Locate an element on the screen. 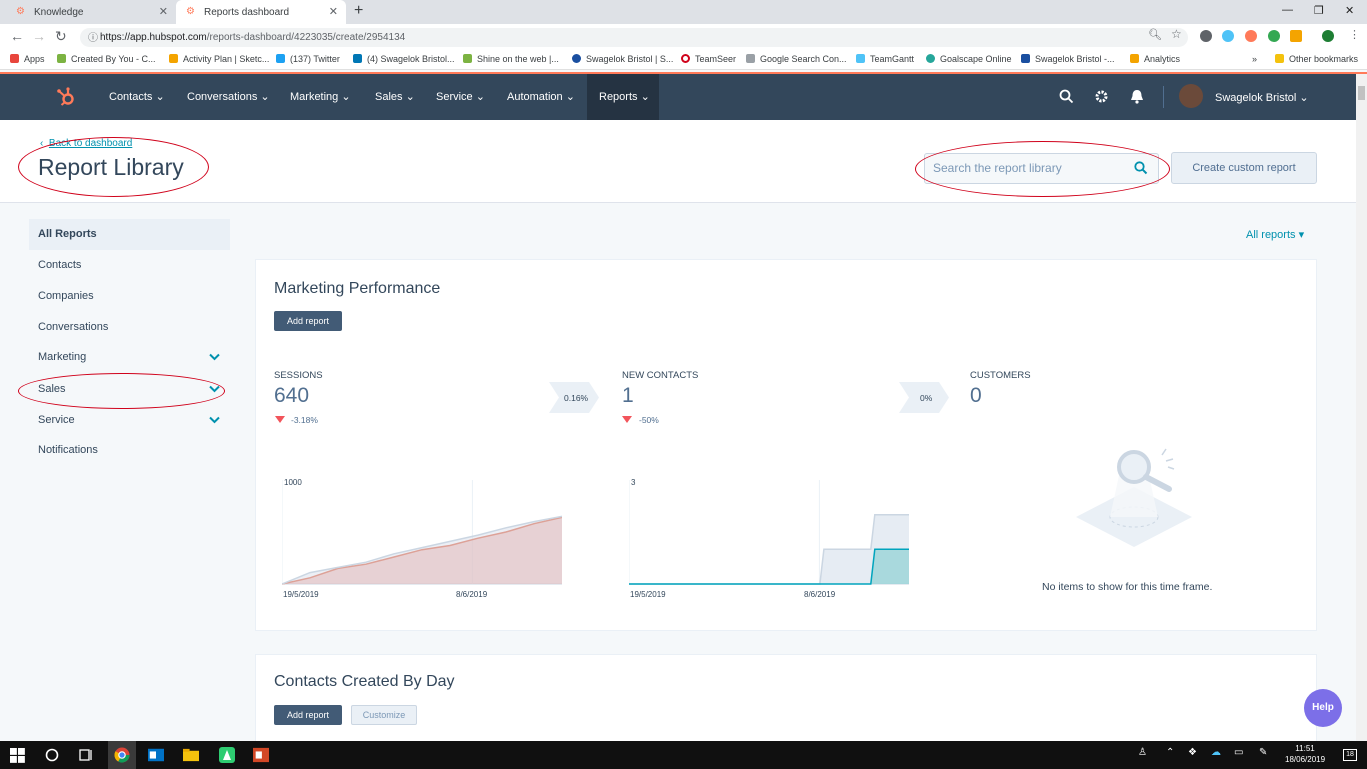  file-explorer-icon is located at coordinates (191, 755).